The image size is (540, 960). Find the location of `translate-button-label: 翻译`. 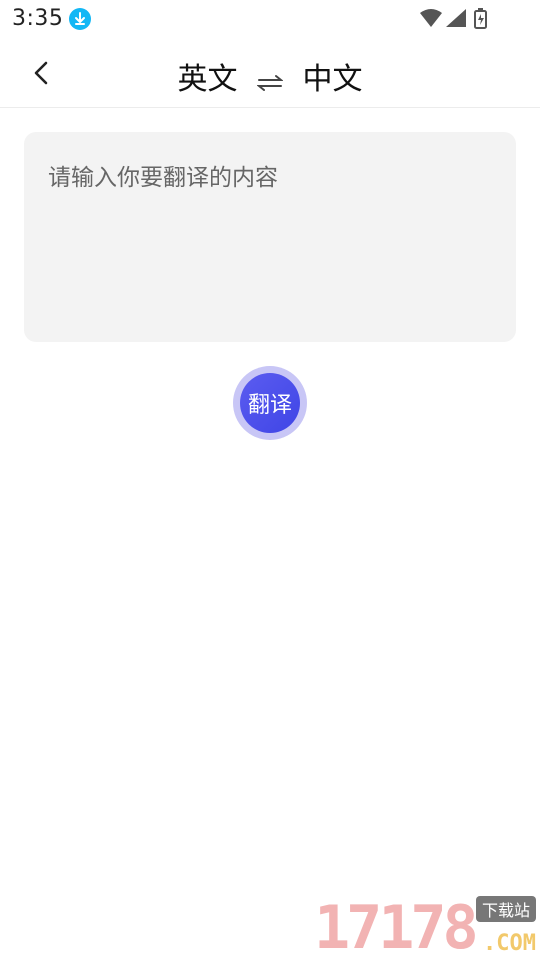

translate-button-label: 翻译 is located at coordinates (269, 405).